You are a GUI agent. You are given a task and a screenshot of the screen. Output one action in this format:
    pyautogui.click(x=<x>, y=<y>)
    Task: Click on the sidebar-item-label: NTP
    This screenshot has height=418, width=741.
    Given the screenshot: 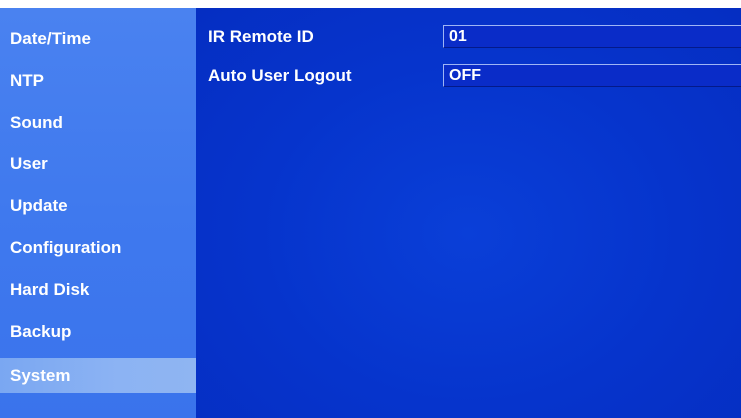 What is the action you would take?
    pyautogui.click(x=27, y=80)
    